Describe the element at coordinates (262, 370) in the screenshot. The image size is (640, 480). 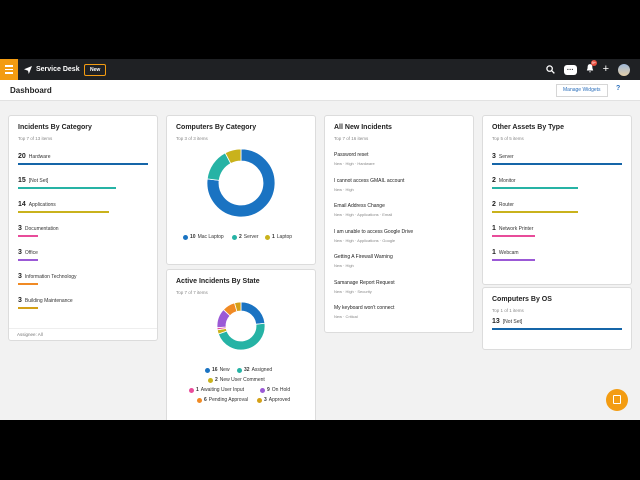
I see `legend-label: Assigned` at that location.